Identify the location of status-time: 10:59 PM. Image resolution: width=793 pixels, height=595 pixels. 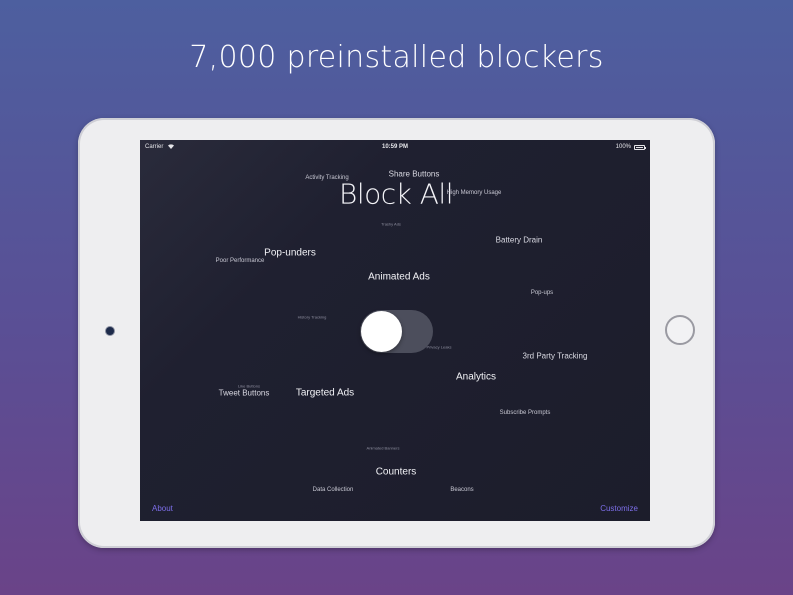
(394, 147).